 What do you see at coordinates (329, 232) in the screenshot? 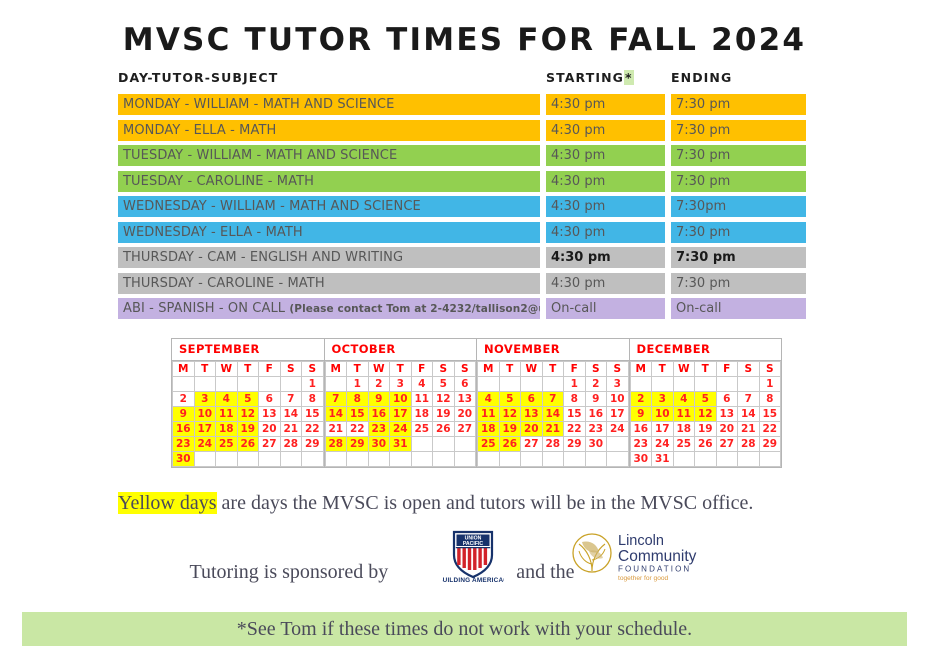
I see `schedule-cell-subject: WEDNESDAY - ELLA - MATH` at bounding box center [329, 232].